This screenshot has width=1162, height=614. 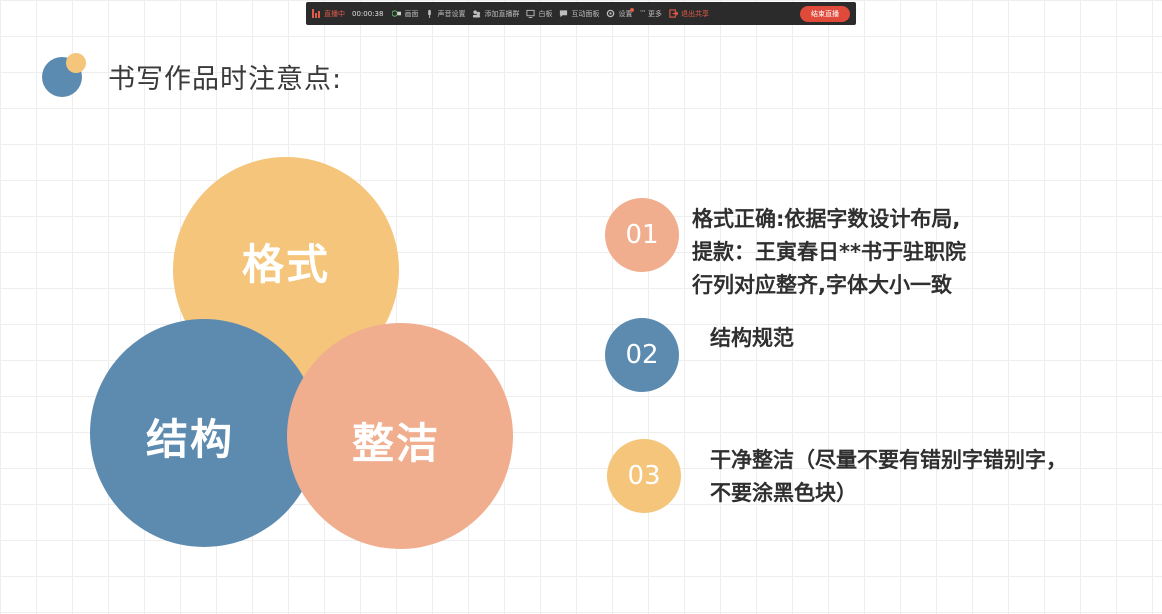 I want to click on toolbar-audio-button: 声音设置, so click(x=445, y=14).